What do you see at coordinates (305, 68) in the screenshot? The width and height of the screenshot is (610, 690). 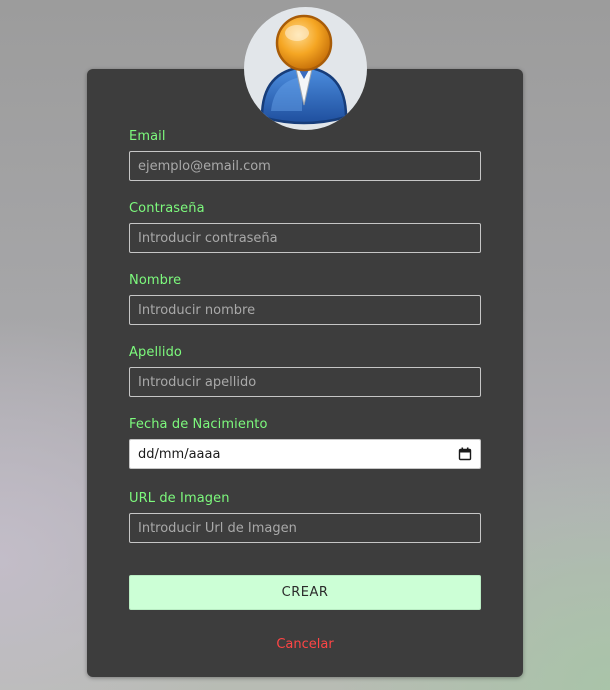 I see `user-avatar-icon` at bounding box center [305, 68].